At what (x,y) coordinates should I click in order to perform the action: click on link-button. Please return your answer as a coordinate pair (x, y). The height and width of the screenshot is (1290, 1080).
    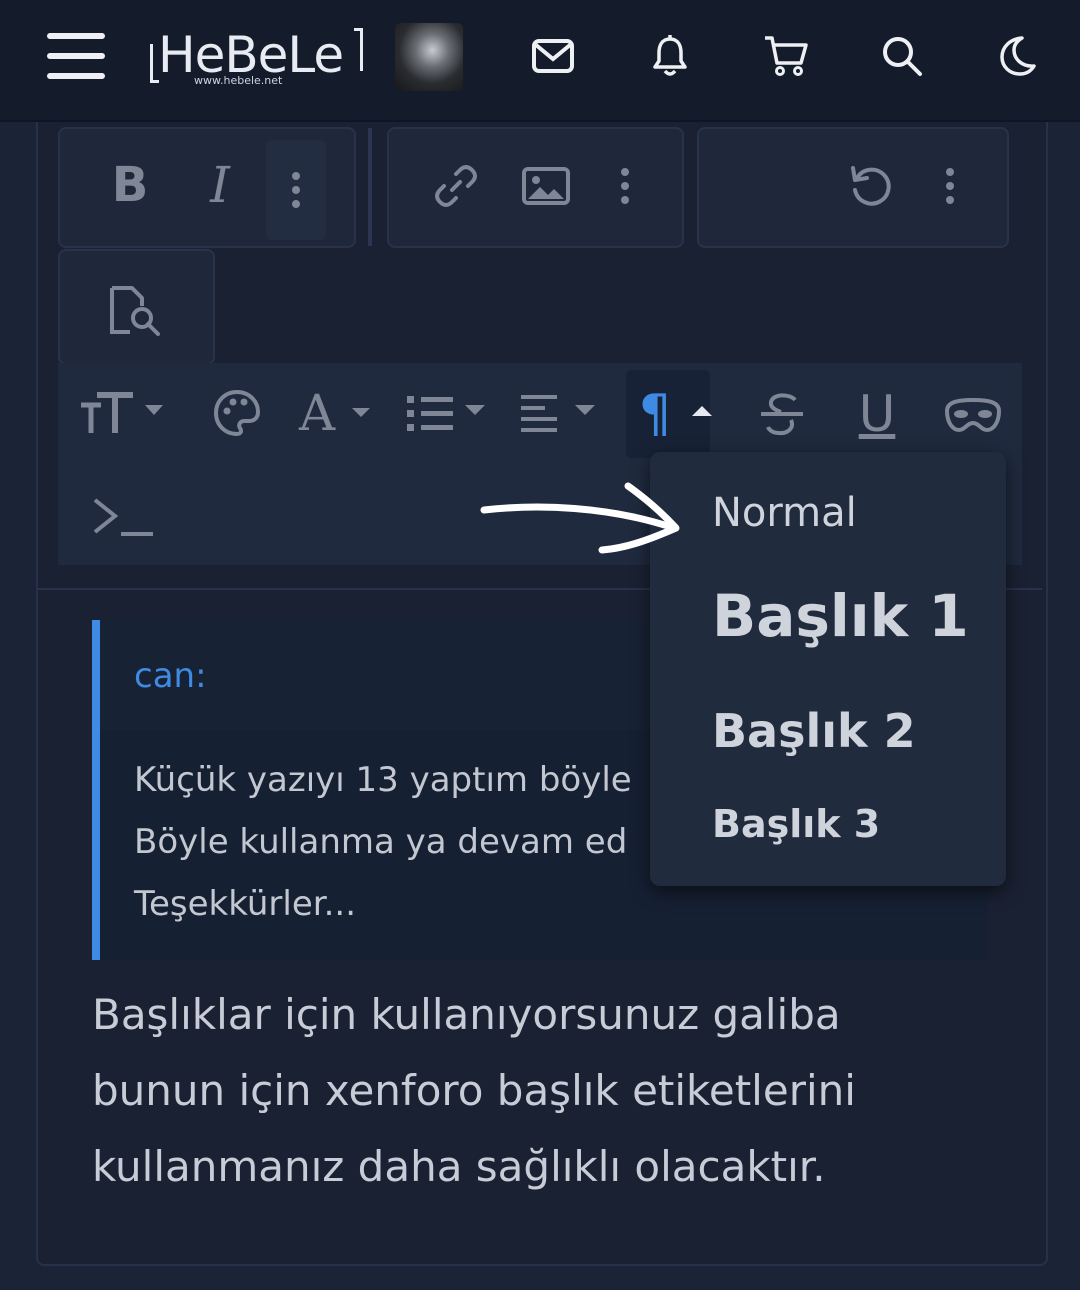
    Looking at the image, I should click on (456, 186).